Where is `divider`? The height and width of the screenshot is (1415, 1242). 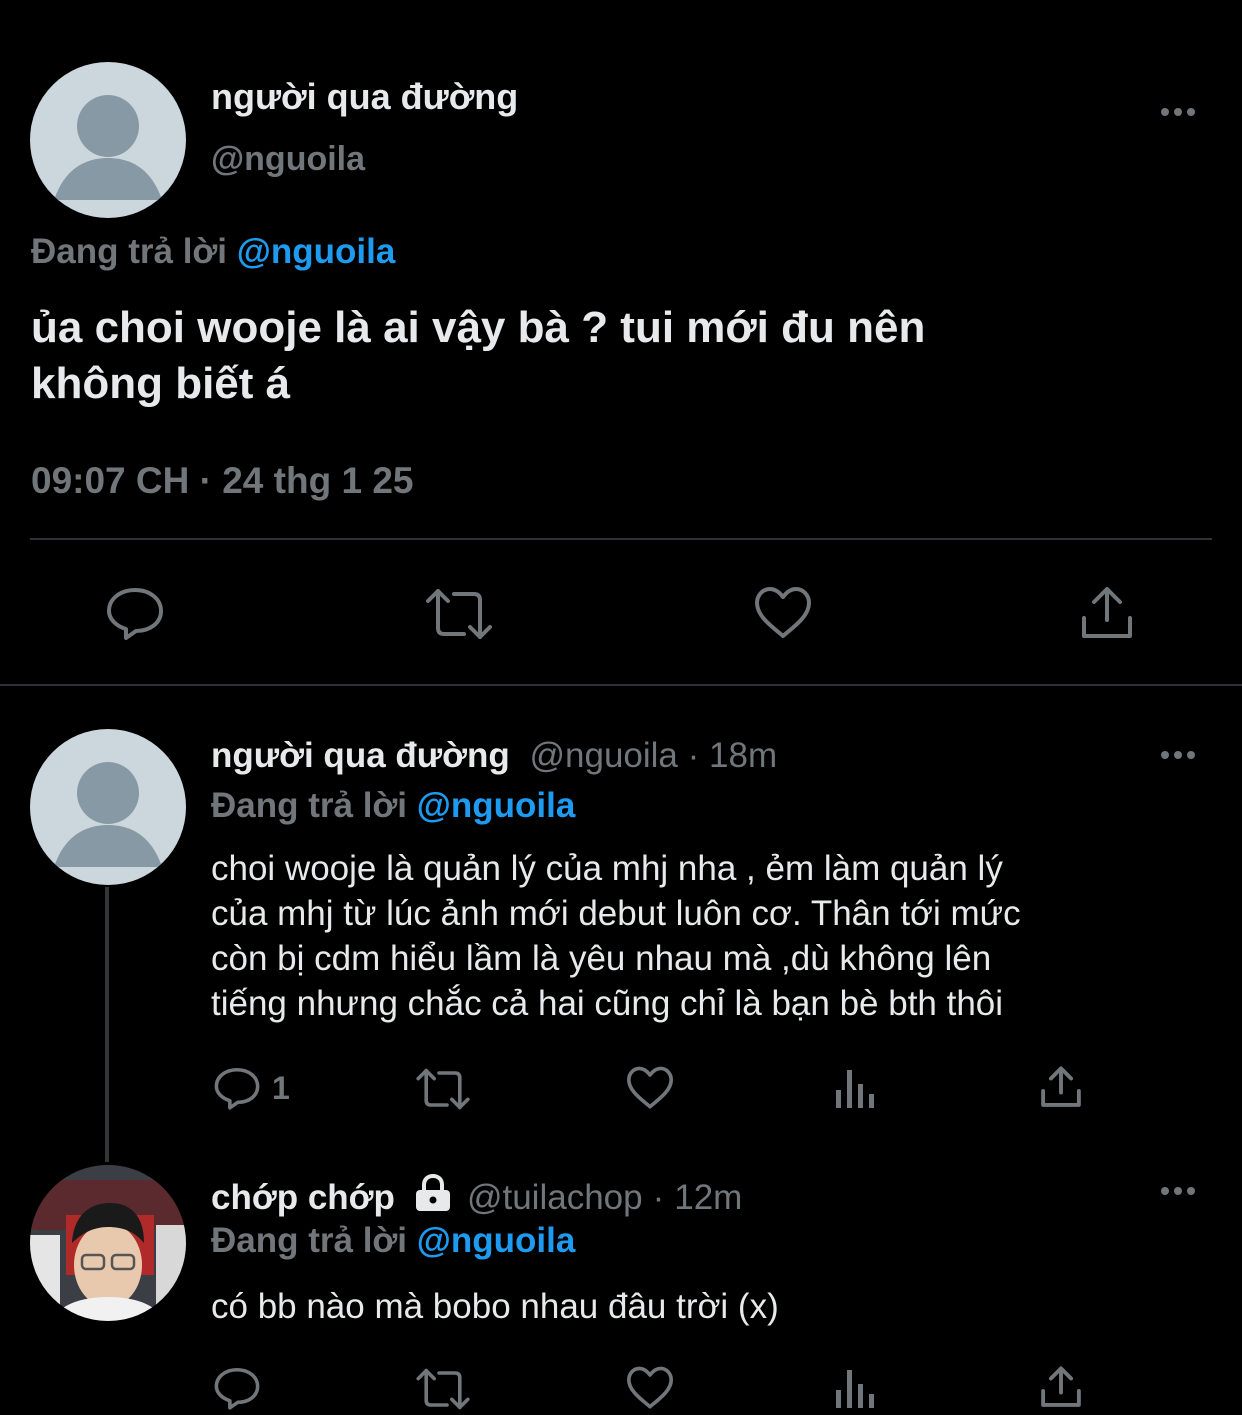 divider is located at coordinates (621, 539).